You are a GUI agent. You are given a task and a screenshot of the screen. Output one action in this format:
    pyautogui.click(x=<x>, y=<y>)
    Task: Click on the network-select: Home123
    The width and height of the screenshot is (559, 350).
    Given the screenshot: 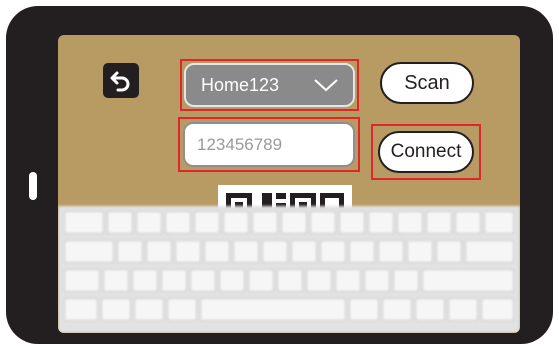 What is the action you would take?
    pyautogui.click(x=269, y=85)
    